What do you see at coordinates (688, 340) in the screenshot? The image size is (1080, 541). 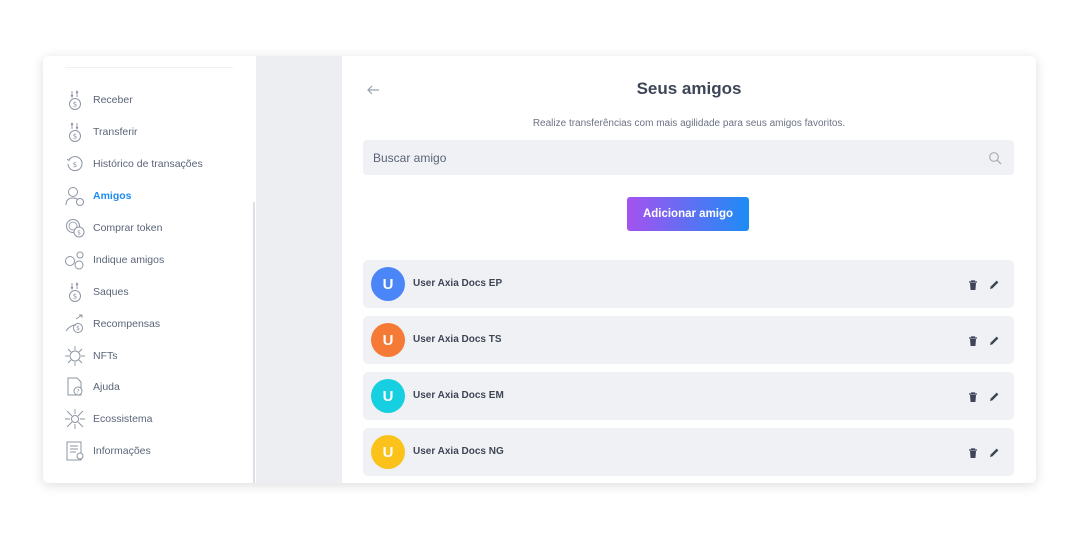 I see `friend-row: U User Axia Docs TS` at bounding box center [688, 340].